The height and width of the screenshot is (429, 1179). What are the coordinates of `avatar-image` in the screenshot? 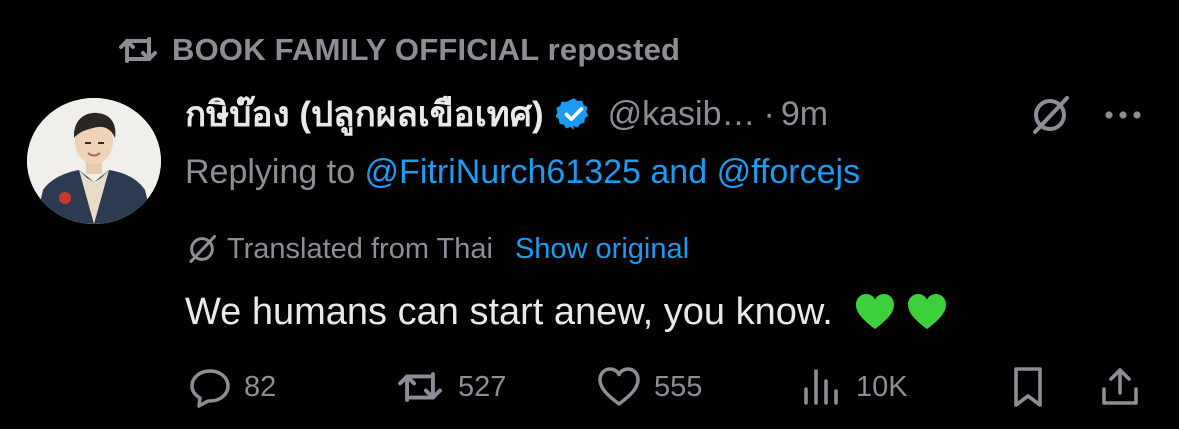 It's located at (94, 161).